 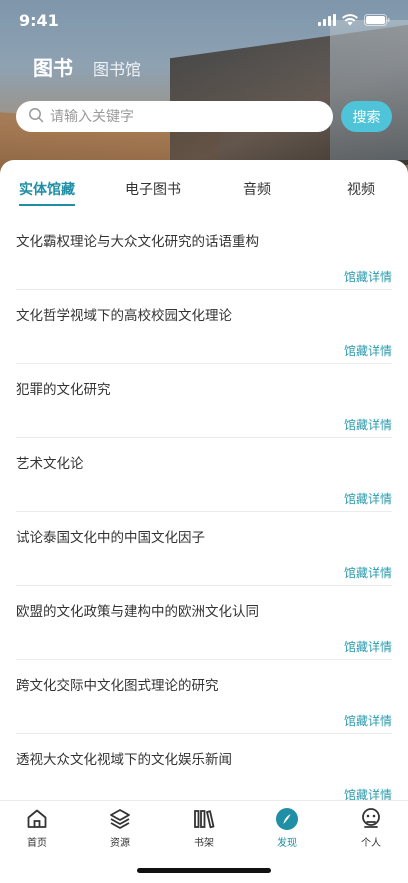 What do you see at coordinates (204, 697) in the screenshot?
I see `list-item: 跨文化交际中文化图式理论的研究 馆藏详情` at bounding box center [204, 697].